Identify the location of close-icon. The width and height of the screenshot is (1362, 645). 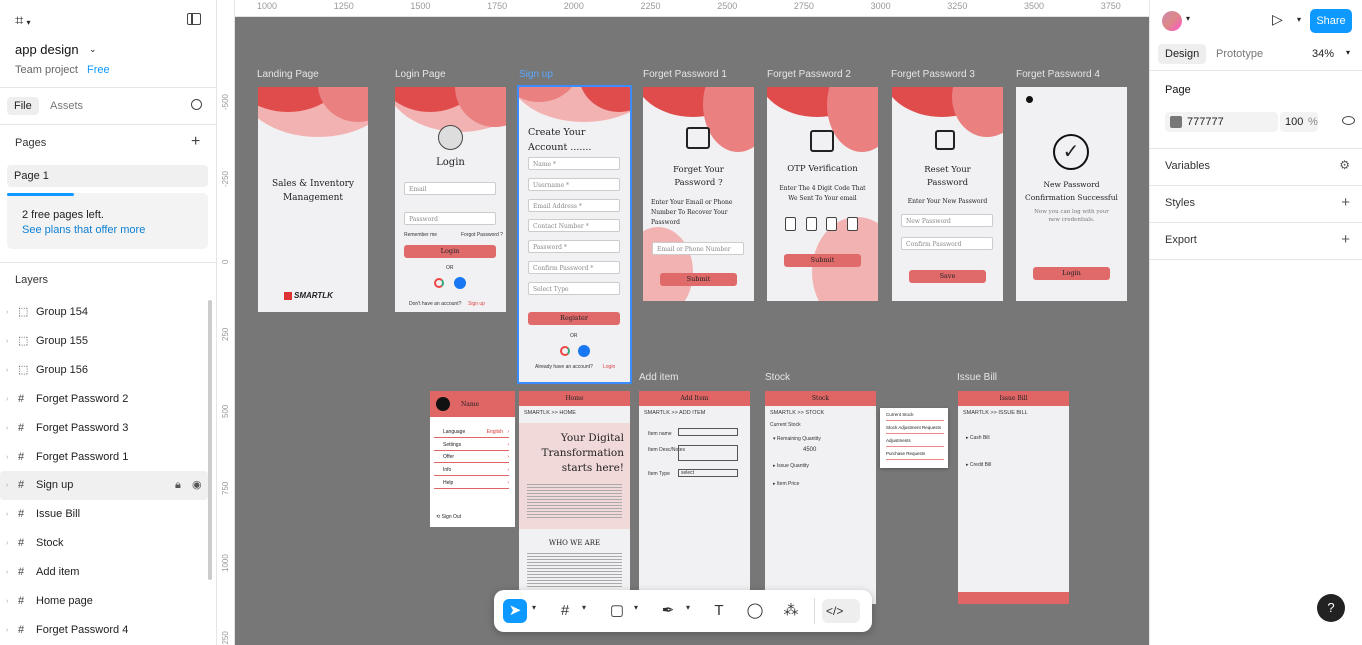
(1029, 99).